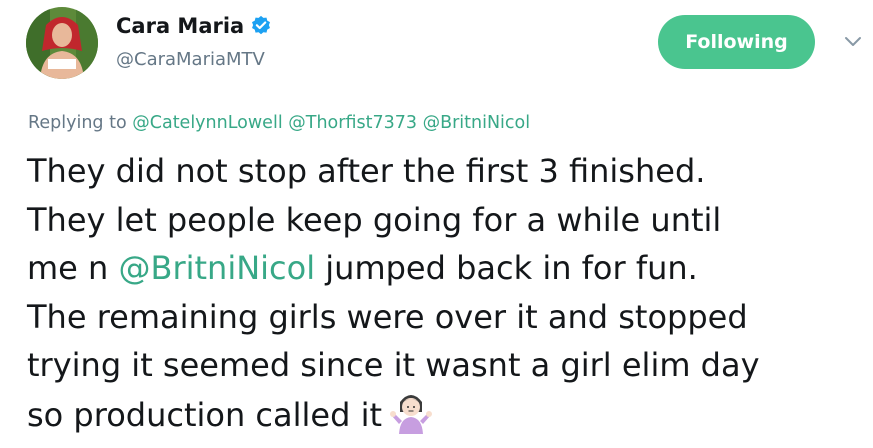 This screenshot has width=873, height=448. Describe the element at coordinates (511, 268) in the screenshot. I see `tweet-text-segment: jumped back in for fun.` at that location.